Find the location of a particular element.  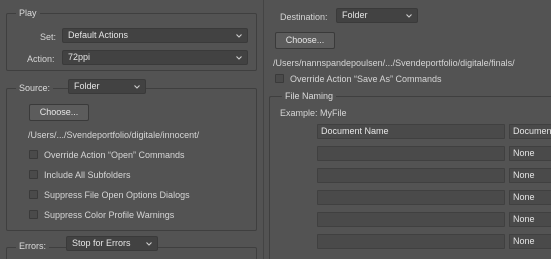

include-subfolders-label: Include All Subfolders is located at coordinates (87, 175).